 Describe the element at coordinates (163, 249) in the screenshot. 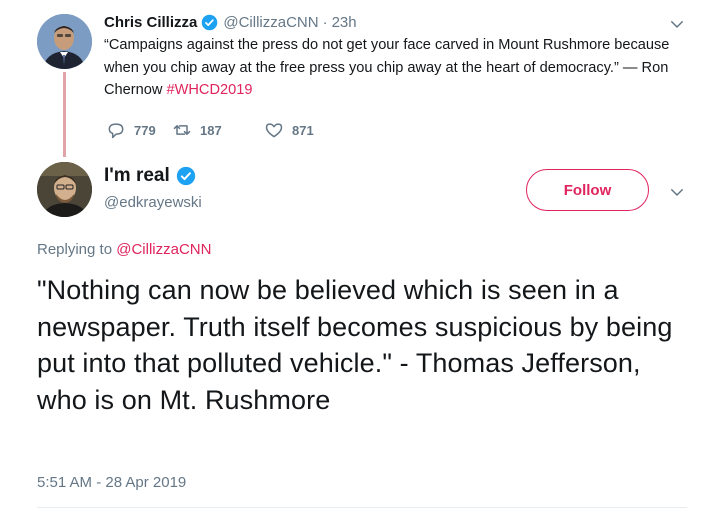

I see `mention-link: @CillizzaCNN` at that location.